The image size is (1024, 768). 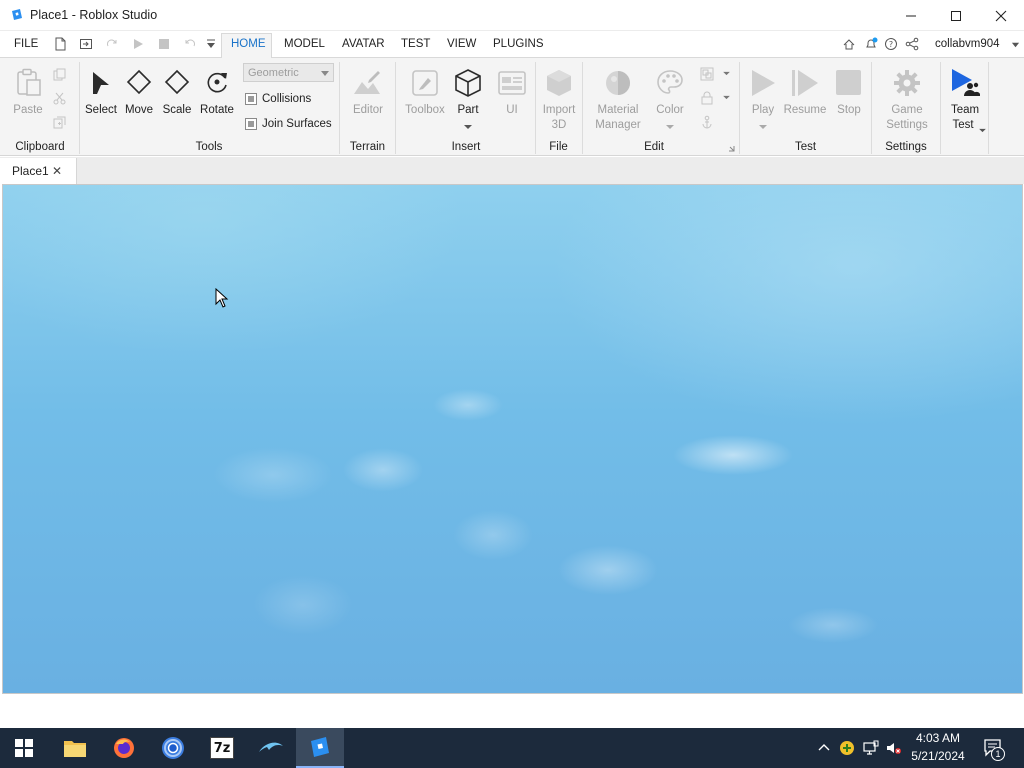 What do you see at coordinates (891, 44) in the screenshot?
I see `help-icon: ?` at bounding box center [891, 44].